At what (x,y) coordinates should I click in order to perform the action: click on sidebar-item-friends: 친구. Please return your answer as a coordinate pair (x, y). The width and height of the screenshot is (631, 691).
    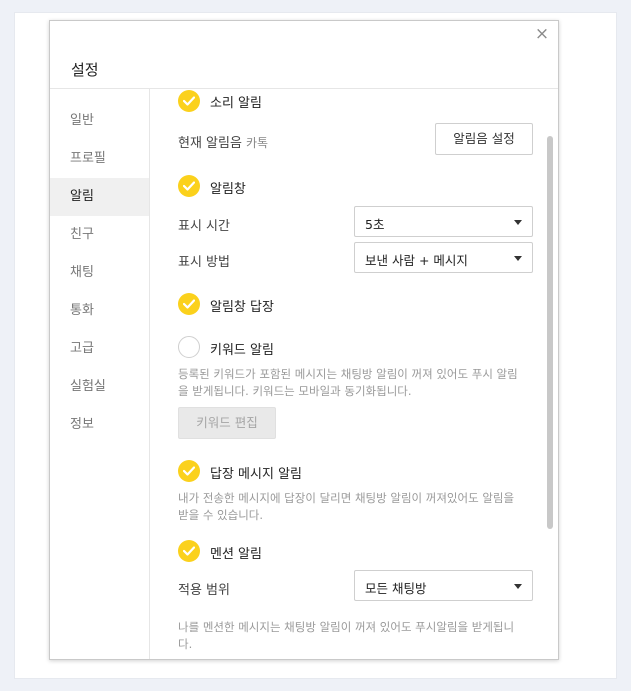
    Looking at the image, I should click on (99, 235).